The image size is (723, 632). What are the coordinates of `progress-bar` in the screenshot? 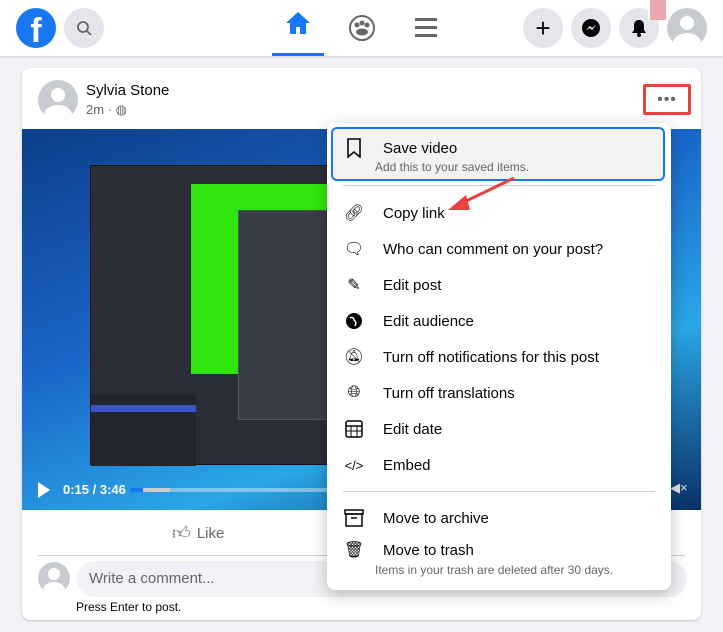 It's located at (137, 490).